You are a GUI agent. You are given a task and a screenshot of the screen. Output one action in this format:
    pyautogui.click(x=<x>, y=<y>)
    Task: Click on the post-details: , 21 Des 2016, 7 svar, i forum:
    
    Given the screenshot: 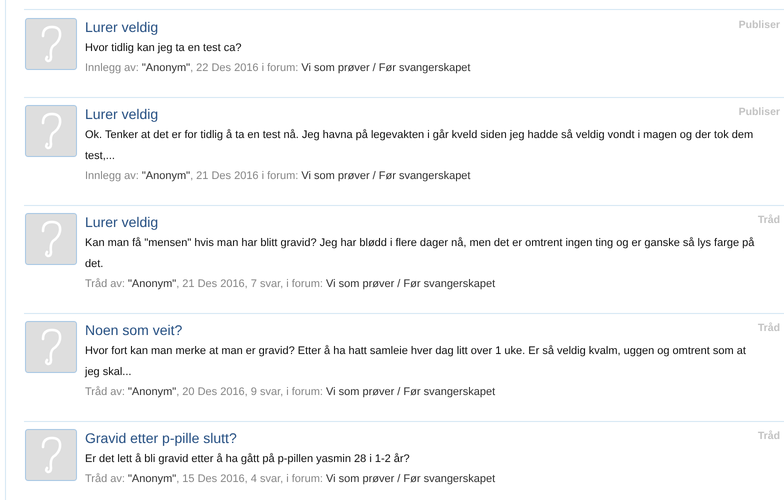 What is the action you would take?
    pyautogui.click(x=249, y=284)
    